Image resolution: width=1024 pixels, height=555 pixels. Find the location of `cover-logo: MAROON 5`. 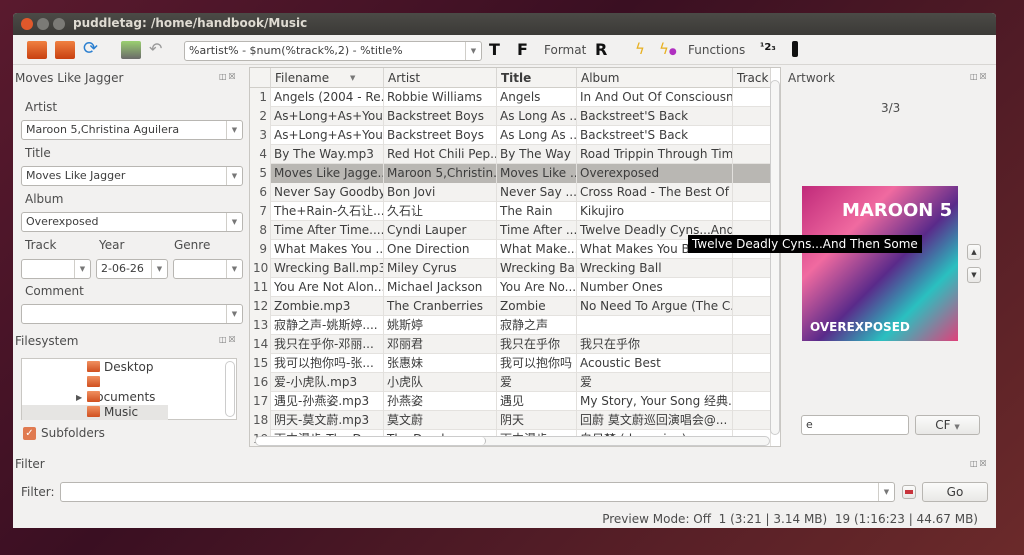

cover-logo: MAROON 5 is located at coordinates (897, 210).